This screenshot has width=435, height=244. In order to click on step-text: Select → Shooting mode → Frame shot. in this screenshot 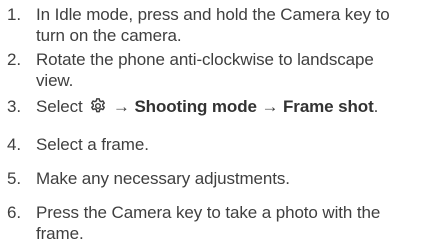, I will do `click(207, 106)`.